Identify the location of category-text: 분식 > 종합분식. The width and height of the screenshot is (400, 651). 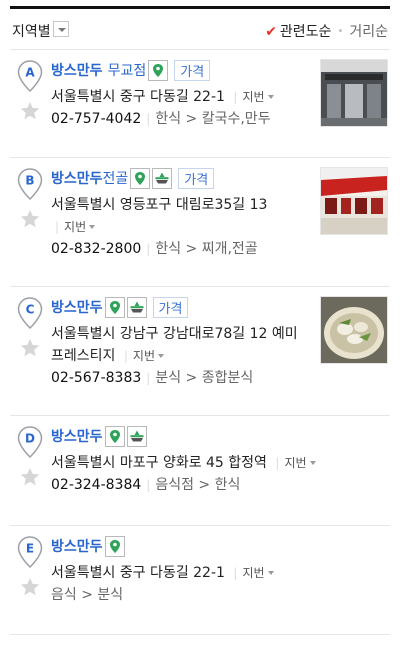
(204, 378).